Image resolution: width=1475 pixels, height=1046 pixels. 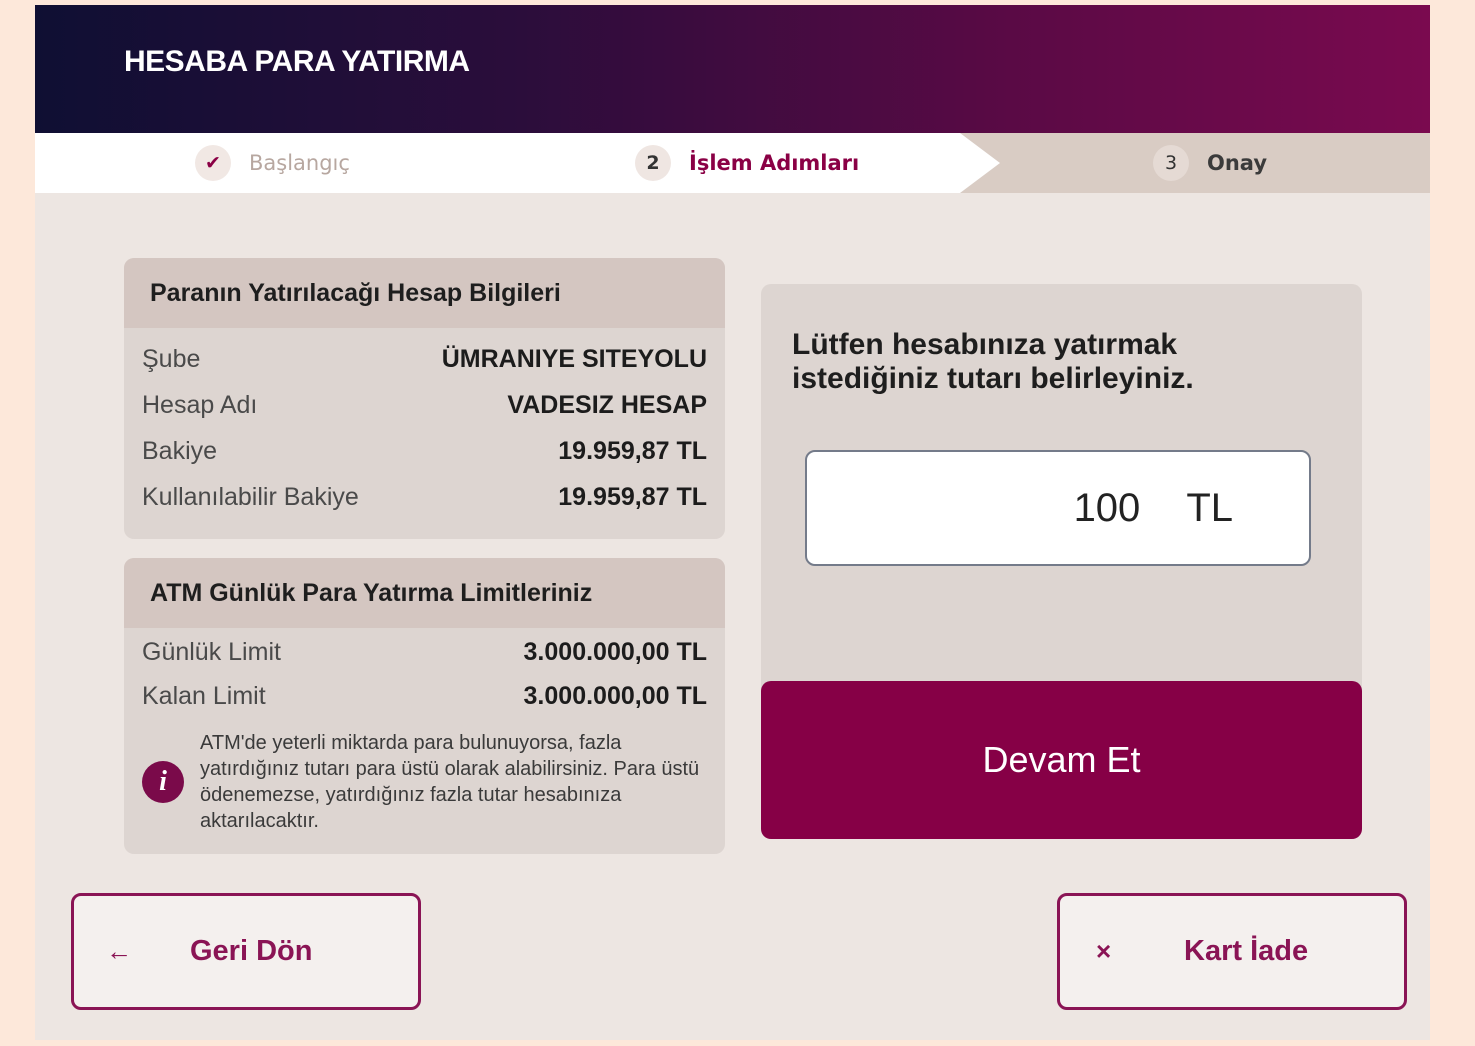 What do you see at coordinates (1061, 760) in the screenshot?
I see `continue-button: Devam Et` at bounding box center [1061, 760].